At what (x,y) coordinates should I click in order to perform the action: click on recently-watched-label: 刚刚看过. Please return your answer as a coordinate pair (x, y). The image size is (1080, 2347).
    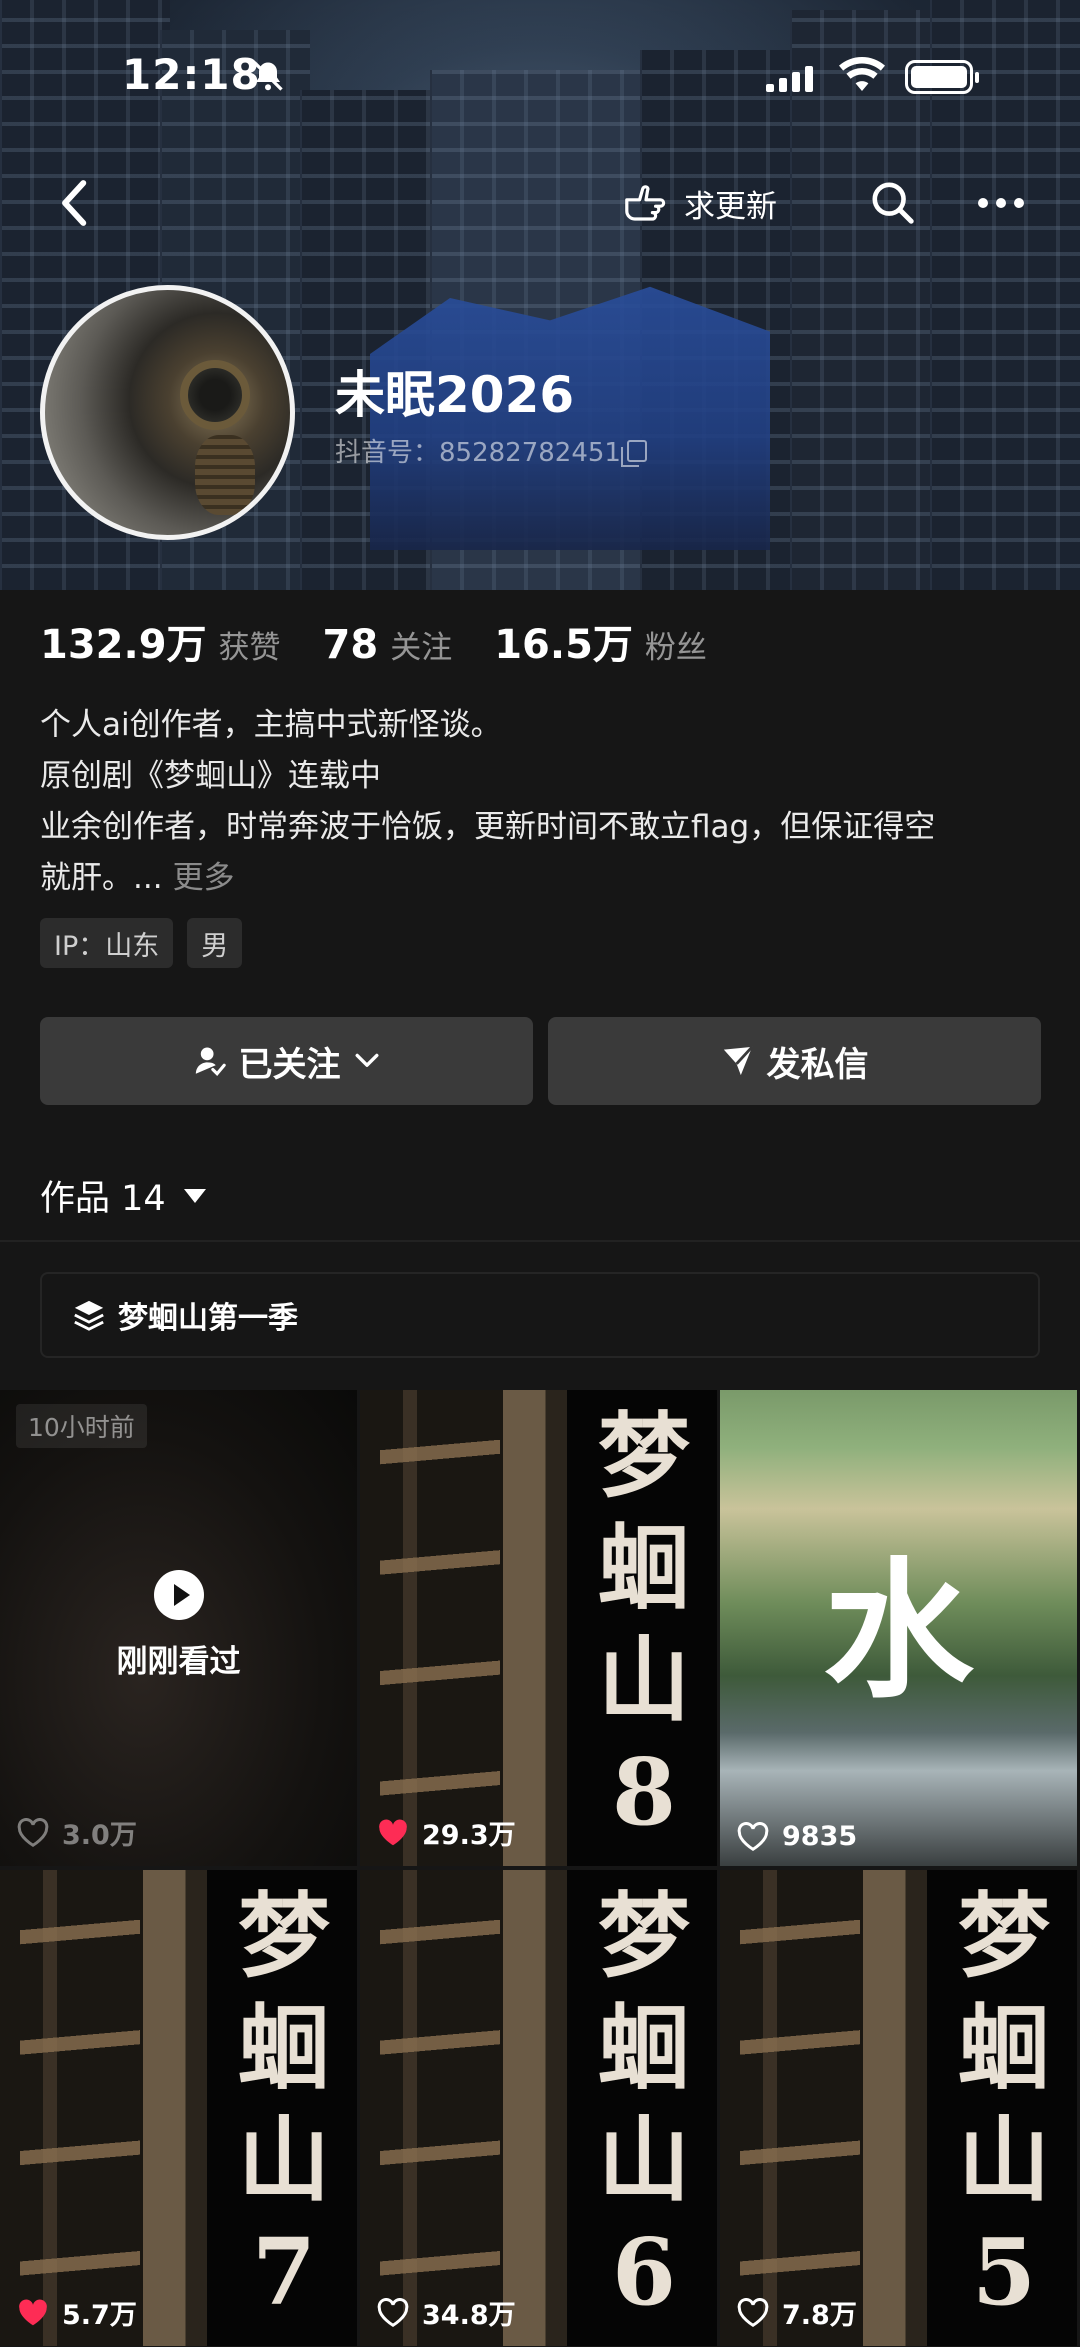
    Looking at the image, I should click on (178, 1662).